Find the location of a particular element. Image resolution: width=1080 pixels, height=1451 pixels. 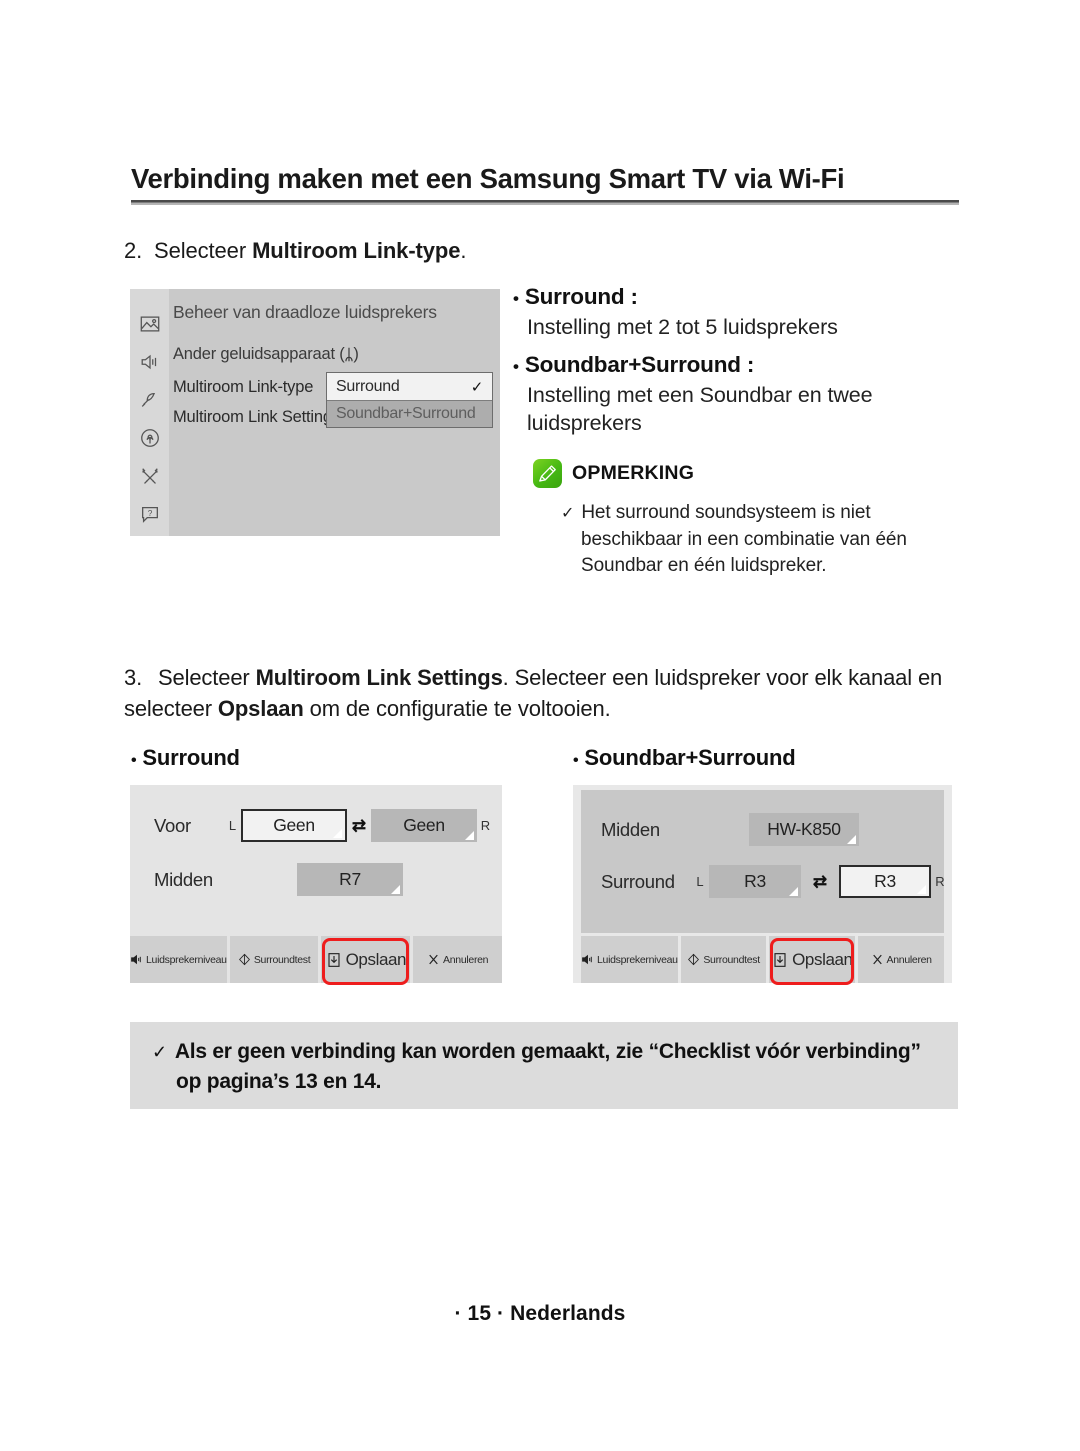

speaker-select-value: R3 is located at coordinates (755, 881).